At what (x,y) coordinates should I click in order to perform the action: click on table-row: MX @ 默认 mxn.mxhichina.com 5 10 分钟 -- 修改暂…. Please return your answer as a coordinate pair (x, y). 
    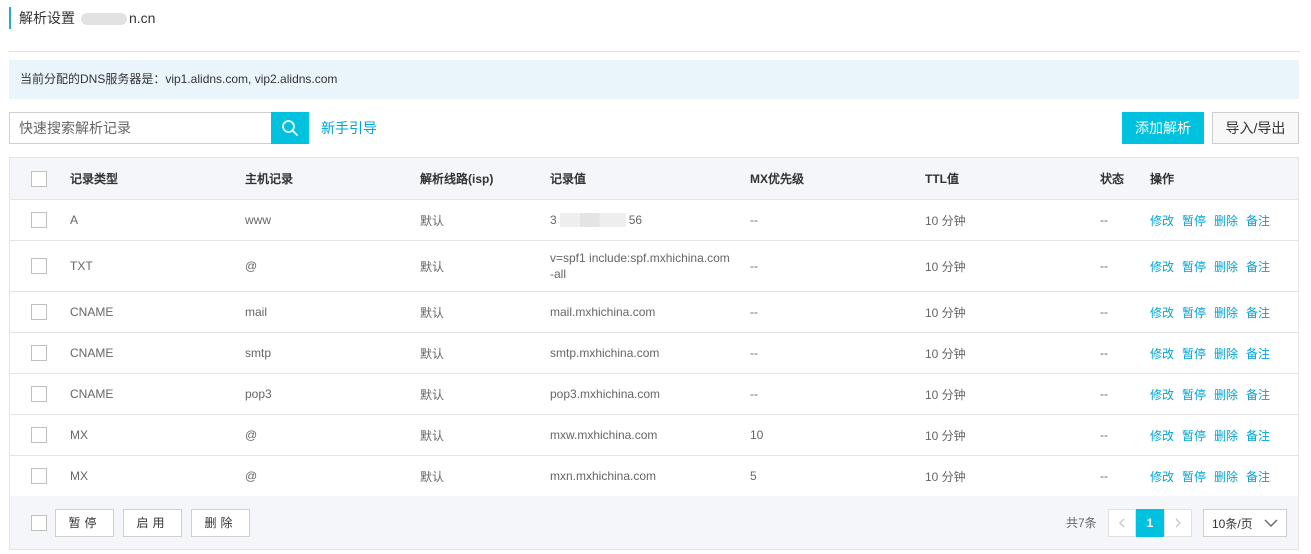
    Looking at the image, I should click on (654, 476).